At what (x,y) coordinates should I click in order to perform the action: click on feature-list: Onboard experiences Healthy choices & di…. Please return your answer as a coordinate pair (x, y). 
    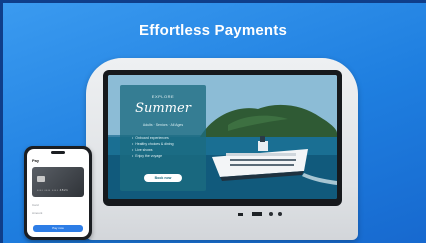
    Looking at the image, I should click on (153, 147).